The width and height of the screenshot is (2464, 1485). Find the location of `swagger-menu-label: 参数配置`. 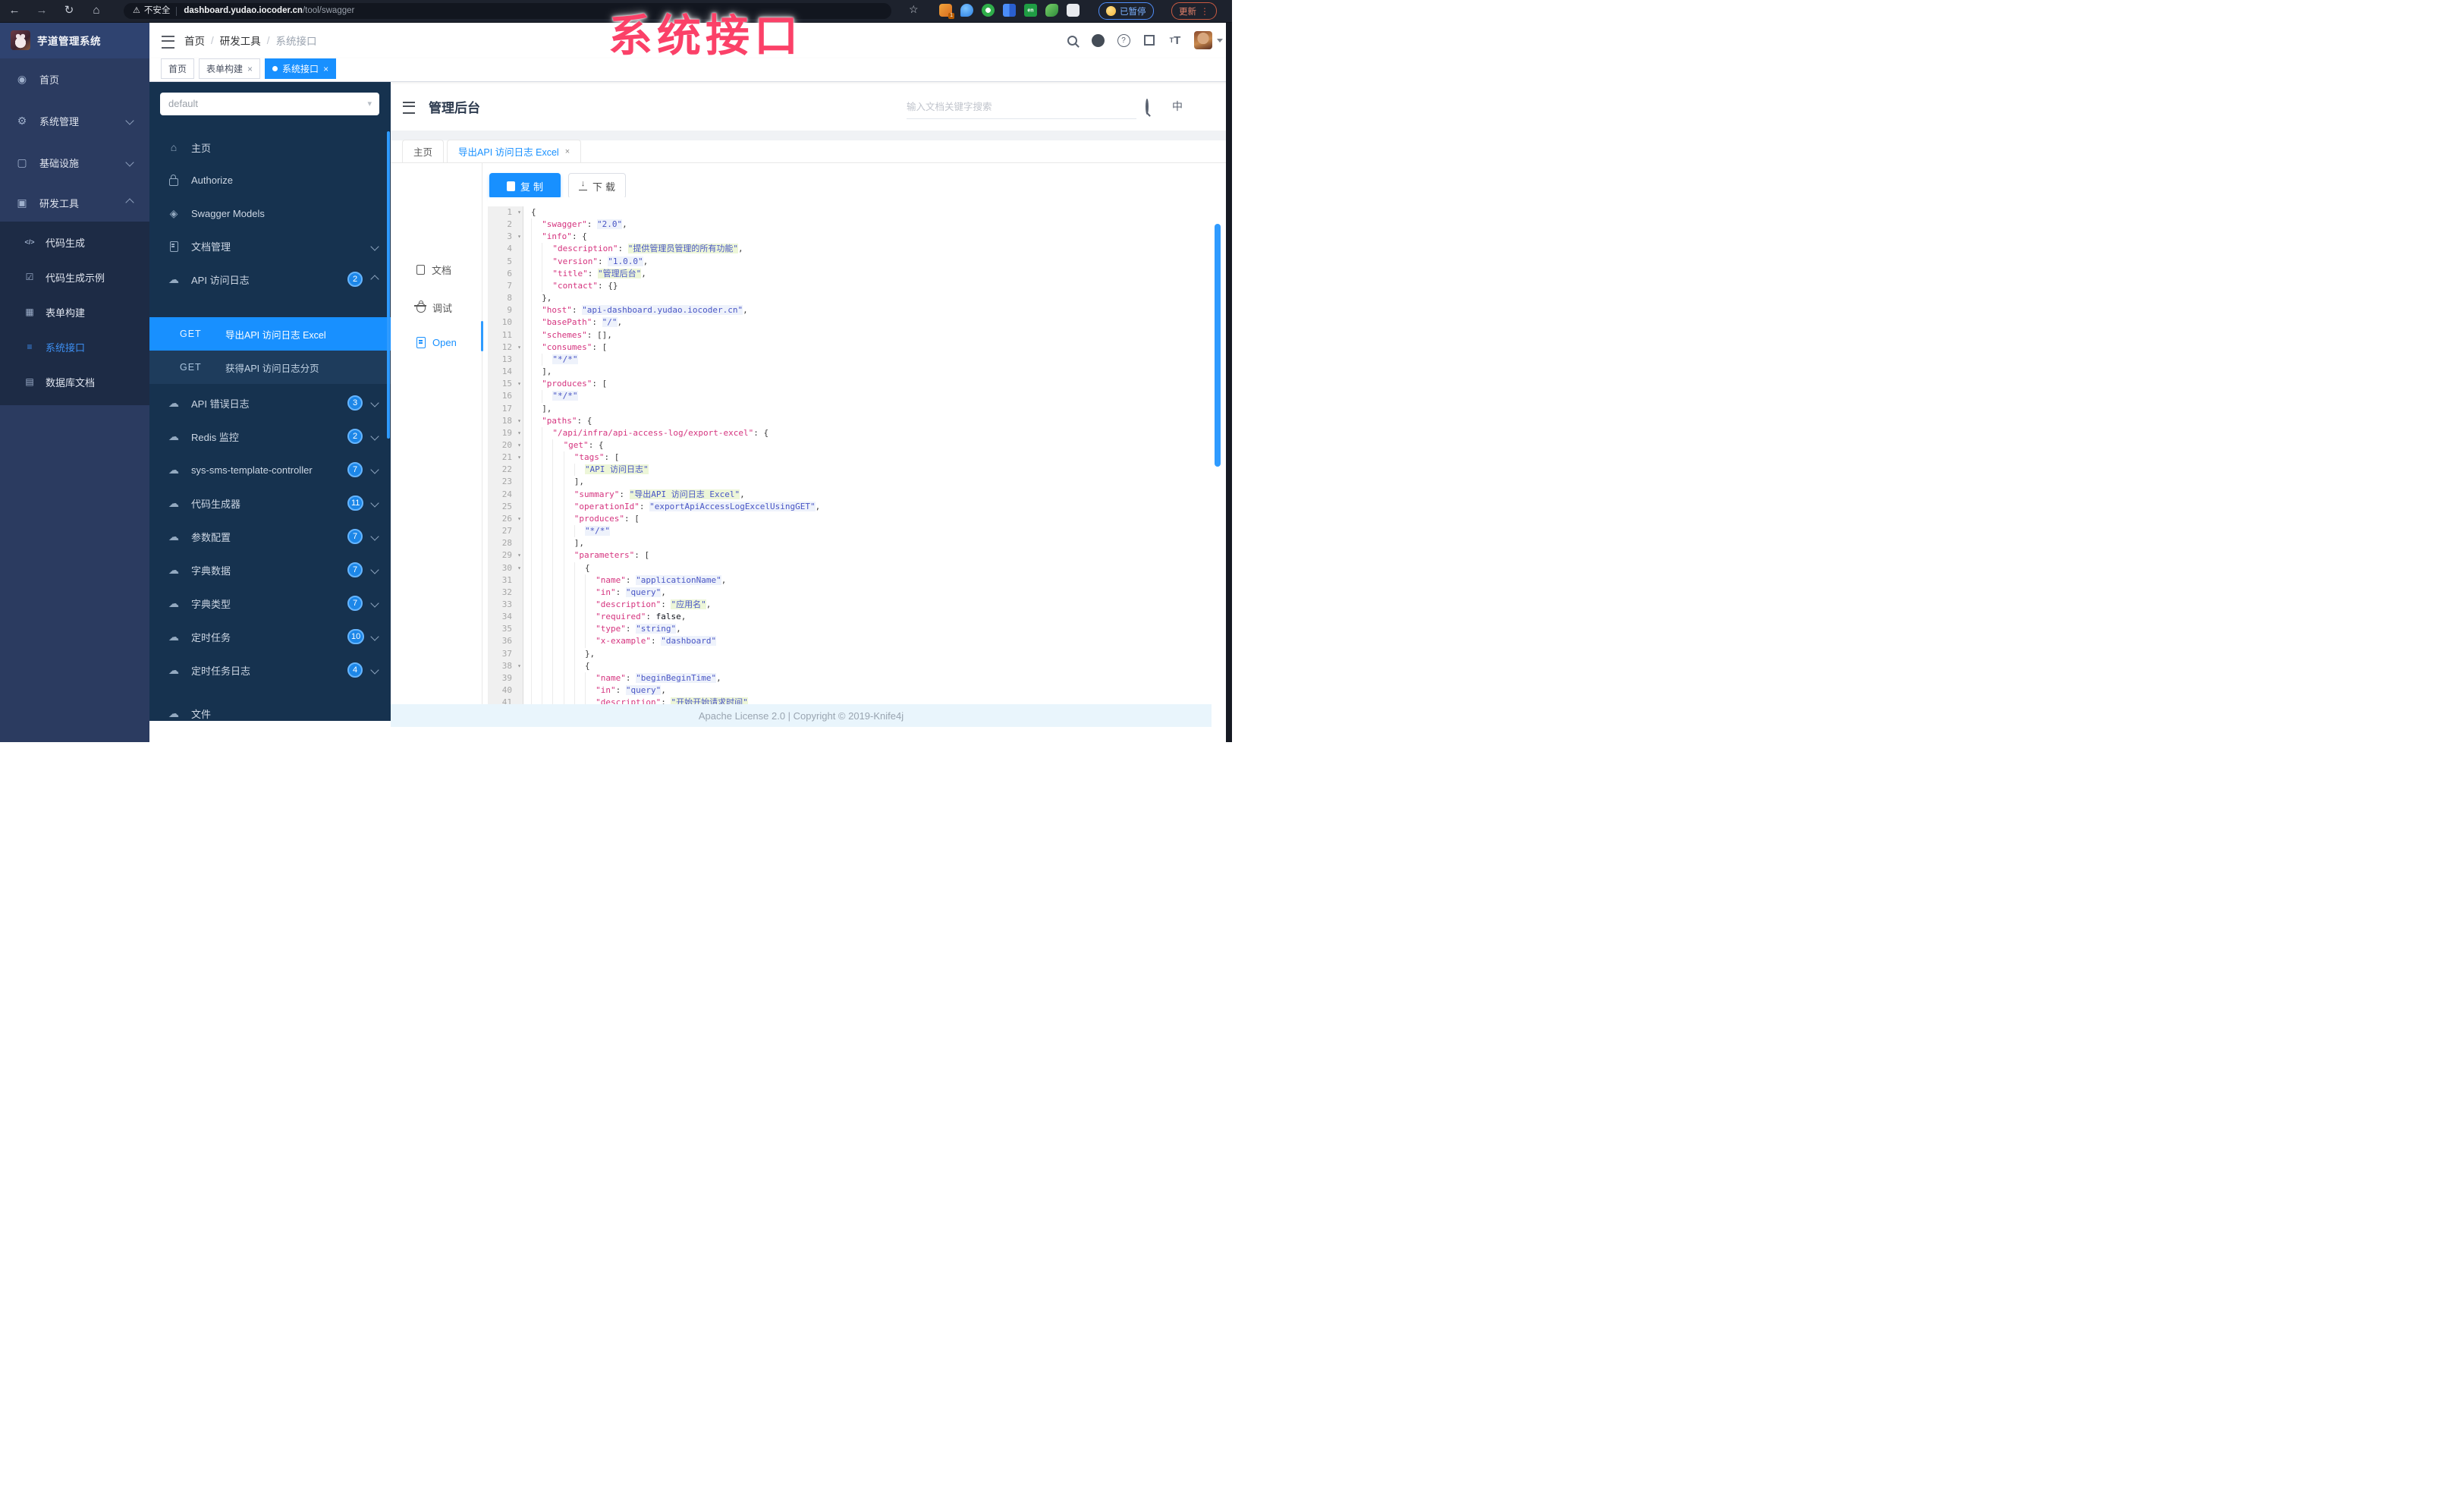

swagger-menu-label: 参数配置 is located at coordinates (211, 537).